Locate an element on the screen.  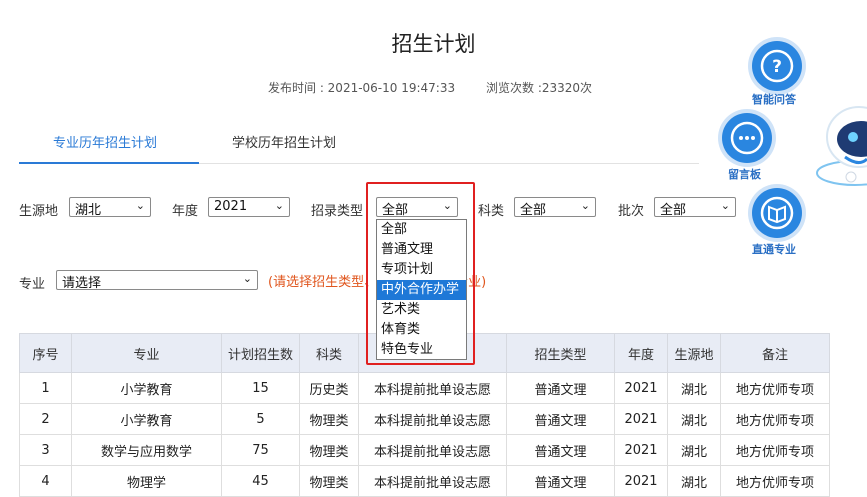
major-direct-button is located at coordinates (777, 213).